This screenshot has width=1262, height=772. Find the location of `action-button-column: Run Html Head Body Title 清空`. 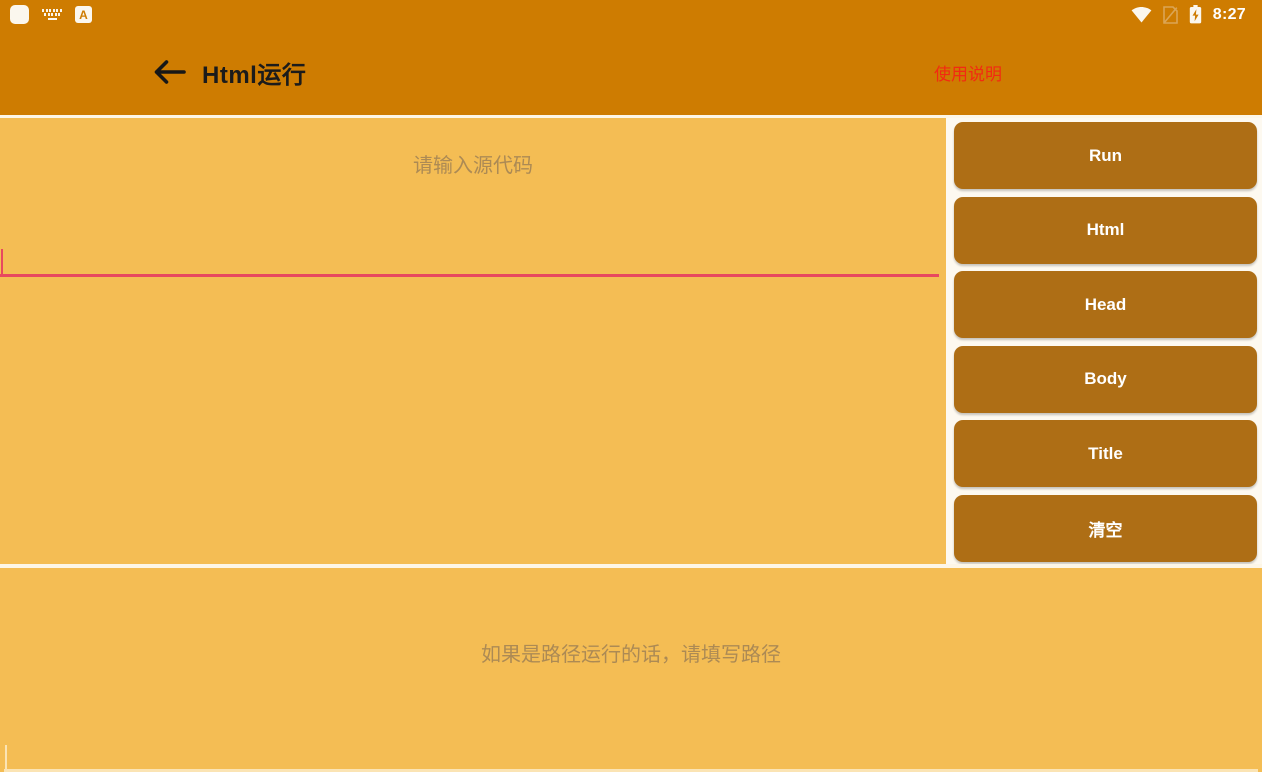

action-button-column: Run Html Head Body Title 清空 is located at coordinates (1106, 342).